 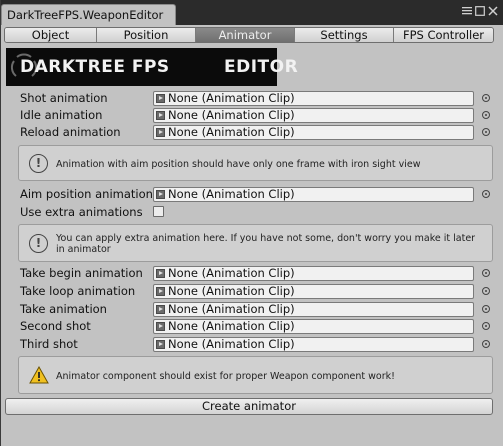 I want to click on field-row: Idle animation None (Animation Clip), so click(x=252, y=116).